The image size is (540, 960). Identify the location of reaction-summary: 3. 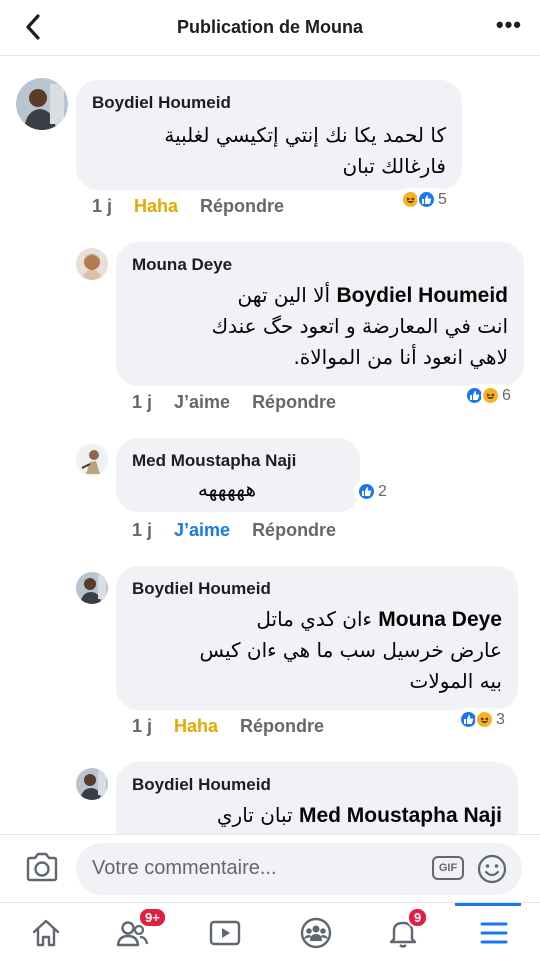
(482, 719).